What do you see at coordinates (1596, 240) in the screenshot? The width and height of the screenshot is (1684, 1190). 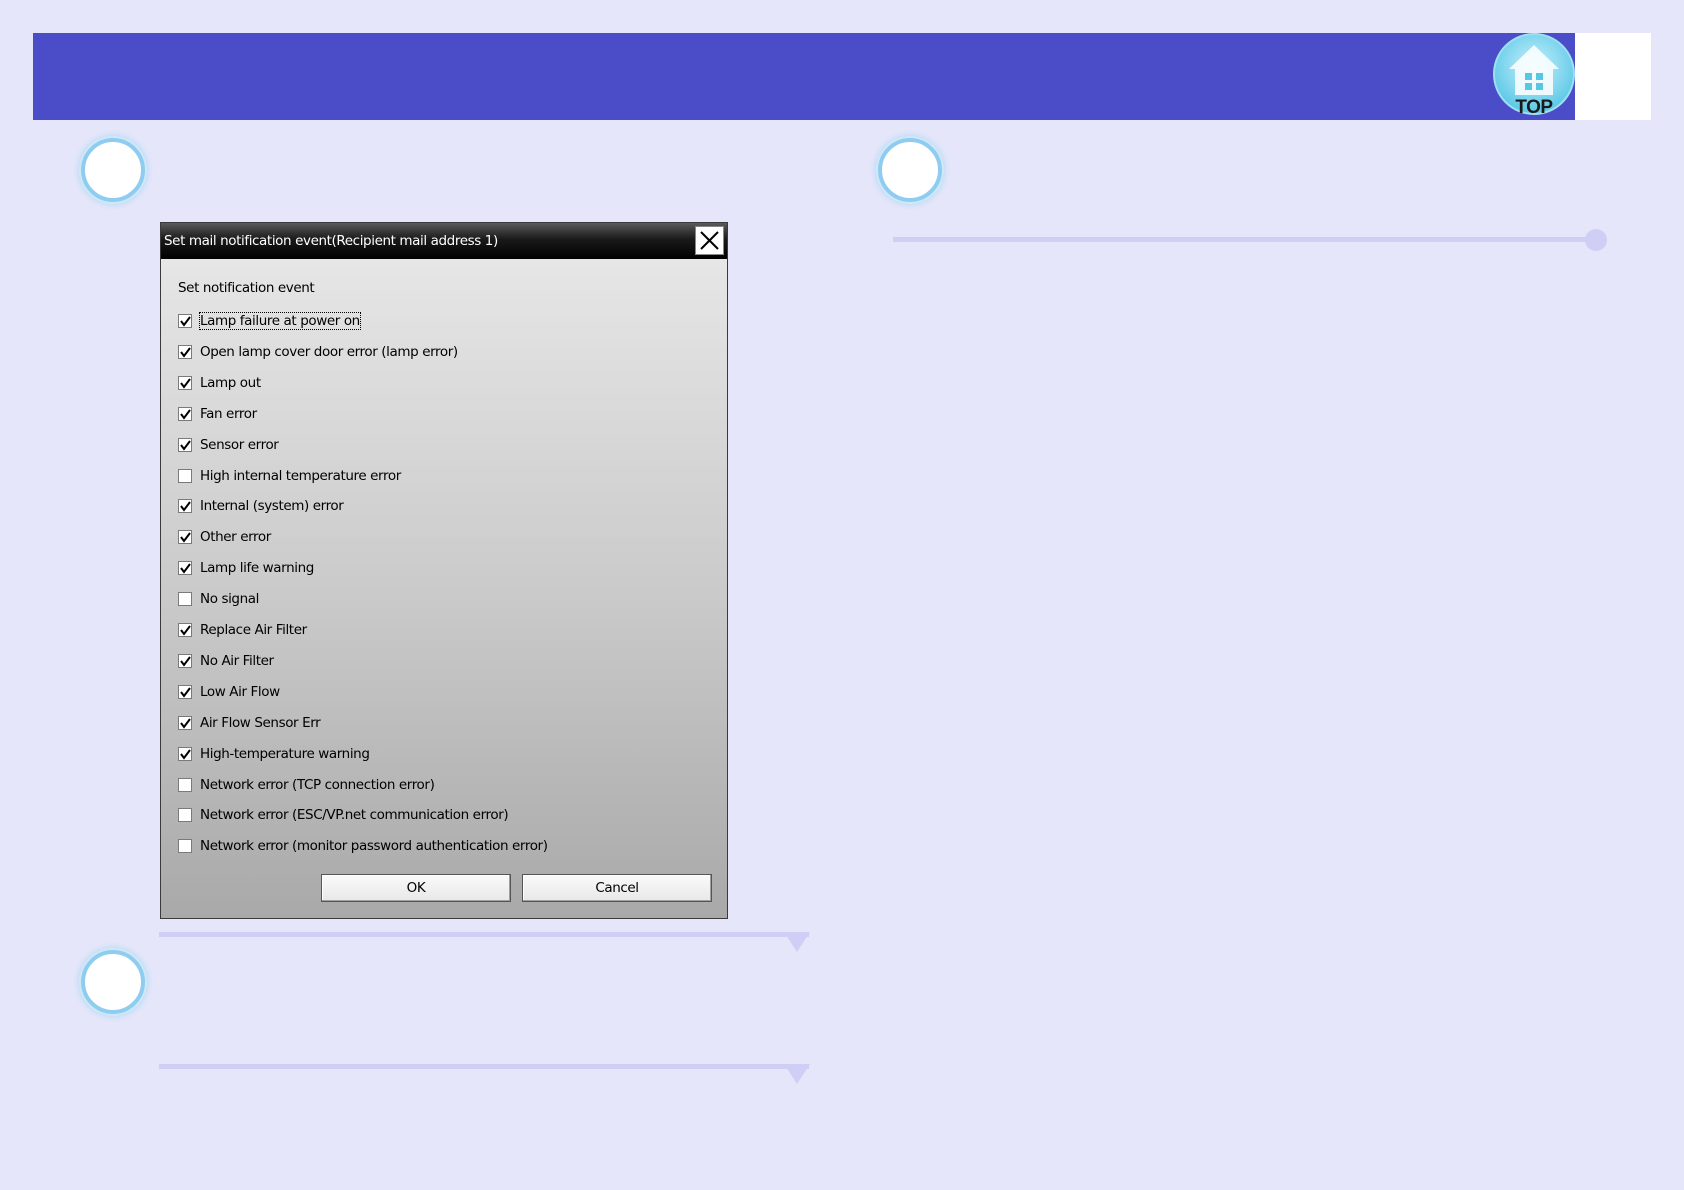 I see `divider-dot` at bounding box center [1596, 240].